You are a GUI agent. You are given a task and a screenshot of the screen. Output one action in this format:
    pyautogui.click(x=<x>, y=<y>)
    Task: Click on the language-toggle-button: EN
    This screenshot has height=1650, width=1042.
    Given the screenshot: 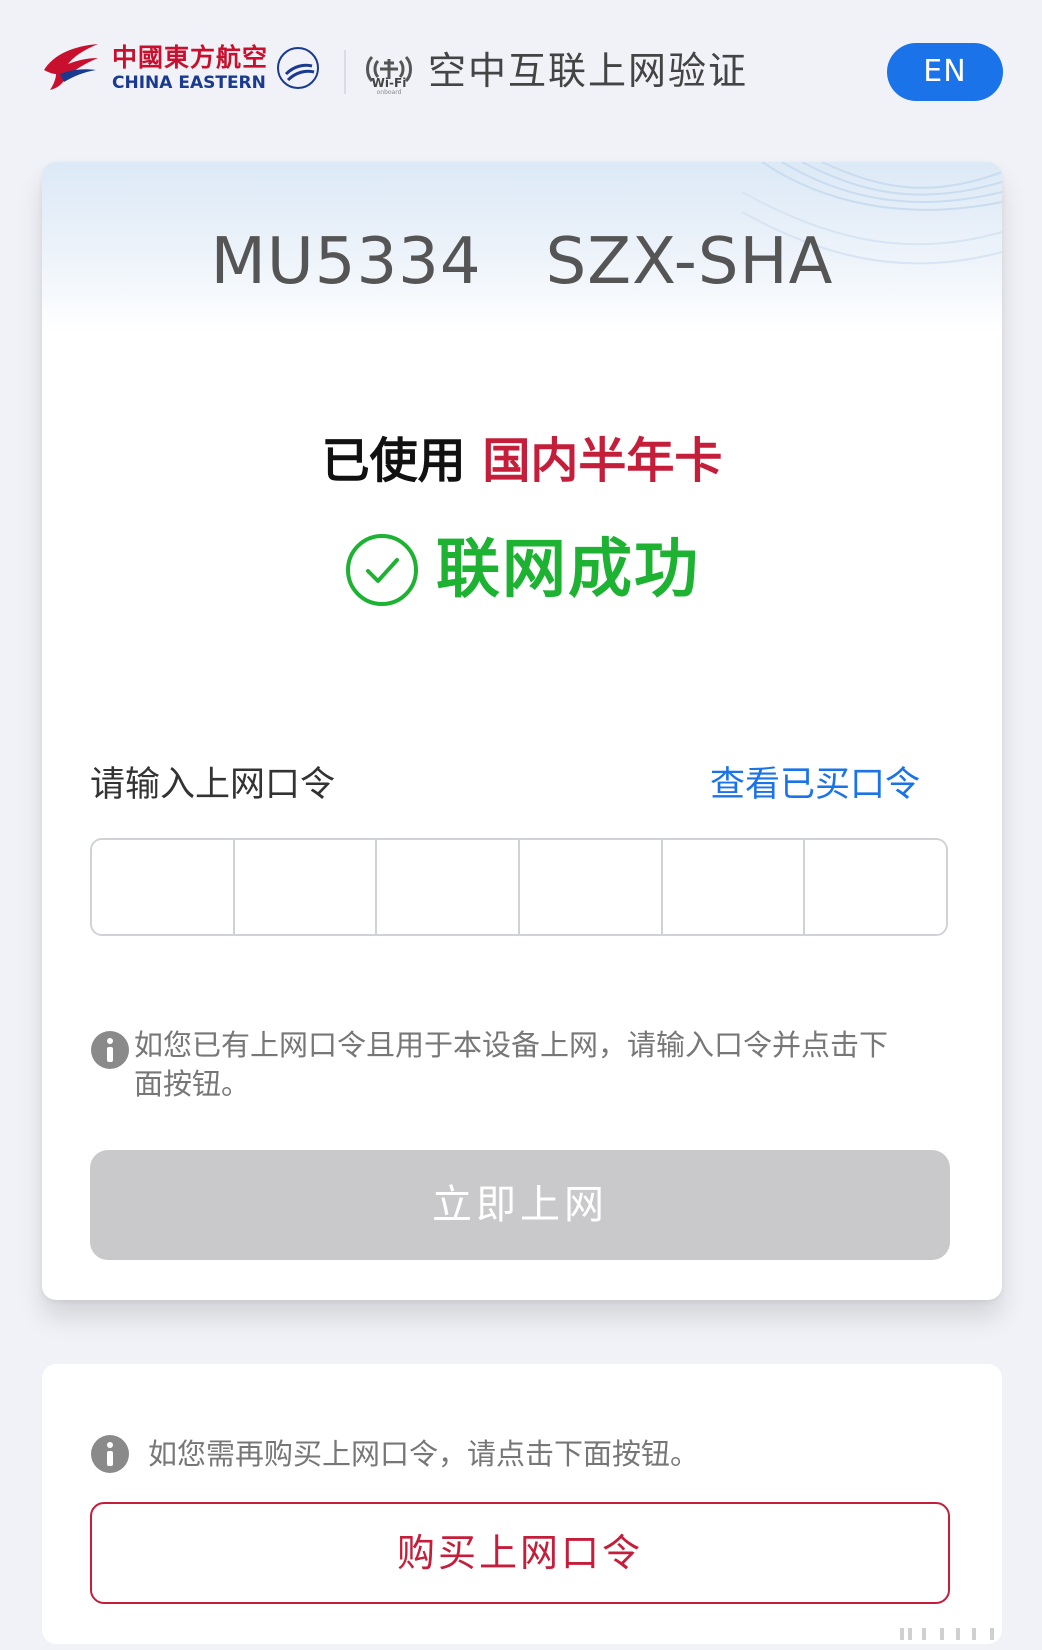 What is the action you would take?
    pyautogui.click(x=945, y=72)
    